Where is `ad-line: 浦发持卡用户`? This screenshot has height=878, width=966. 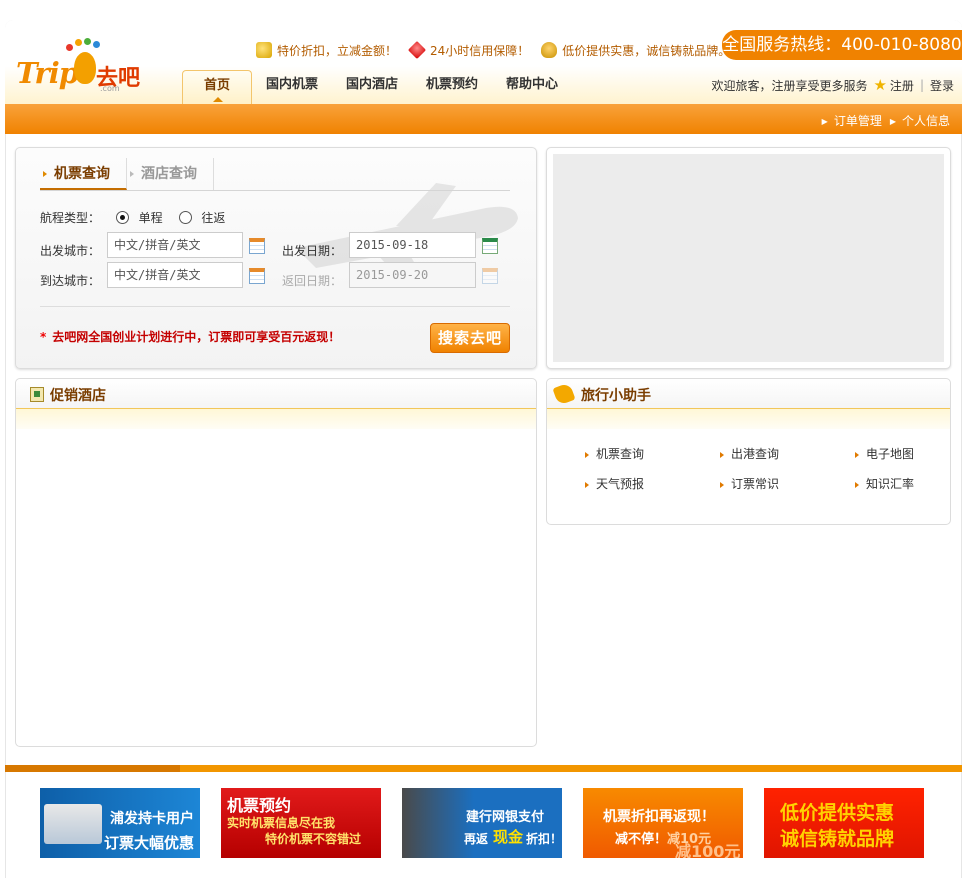 ad-line: 浦发持卡用户 is located at coordinates (152, 819).